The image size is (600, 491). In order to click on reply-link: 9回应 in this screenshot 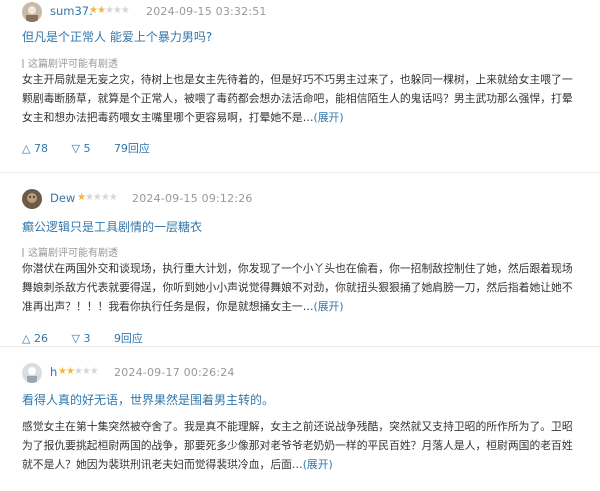, I will do `click(128, 338)`.